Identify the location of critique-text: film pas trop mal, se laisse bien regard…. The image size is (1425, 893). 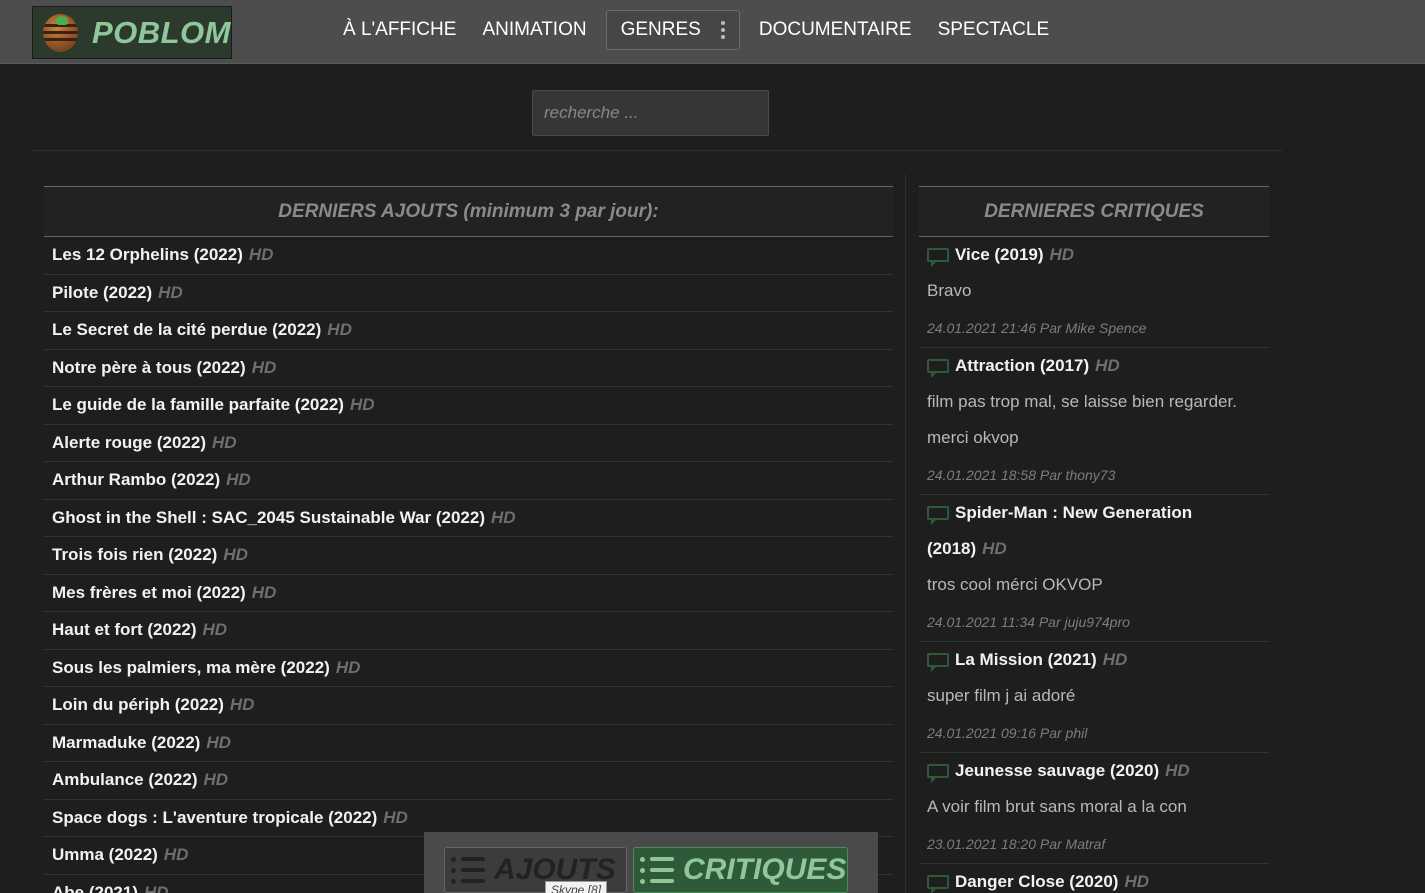
(1082, 419).